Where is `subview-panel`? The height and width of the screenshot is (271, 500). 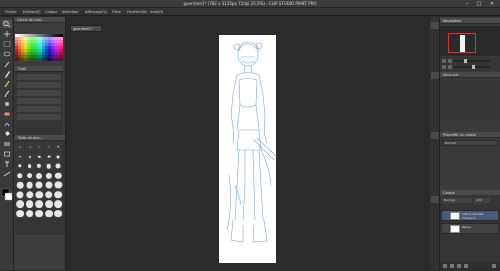
subview-panel is located at coordinates (470, 100).